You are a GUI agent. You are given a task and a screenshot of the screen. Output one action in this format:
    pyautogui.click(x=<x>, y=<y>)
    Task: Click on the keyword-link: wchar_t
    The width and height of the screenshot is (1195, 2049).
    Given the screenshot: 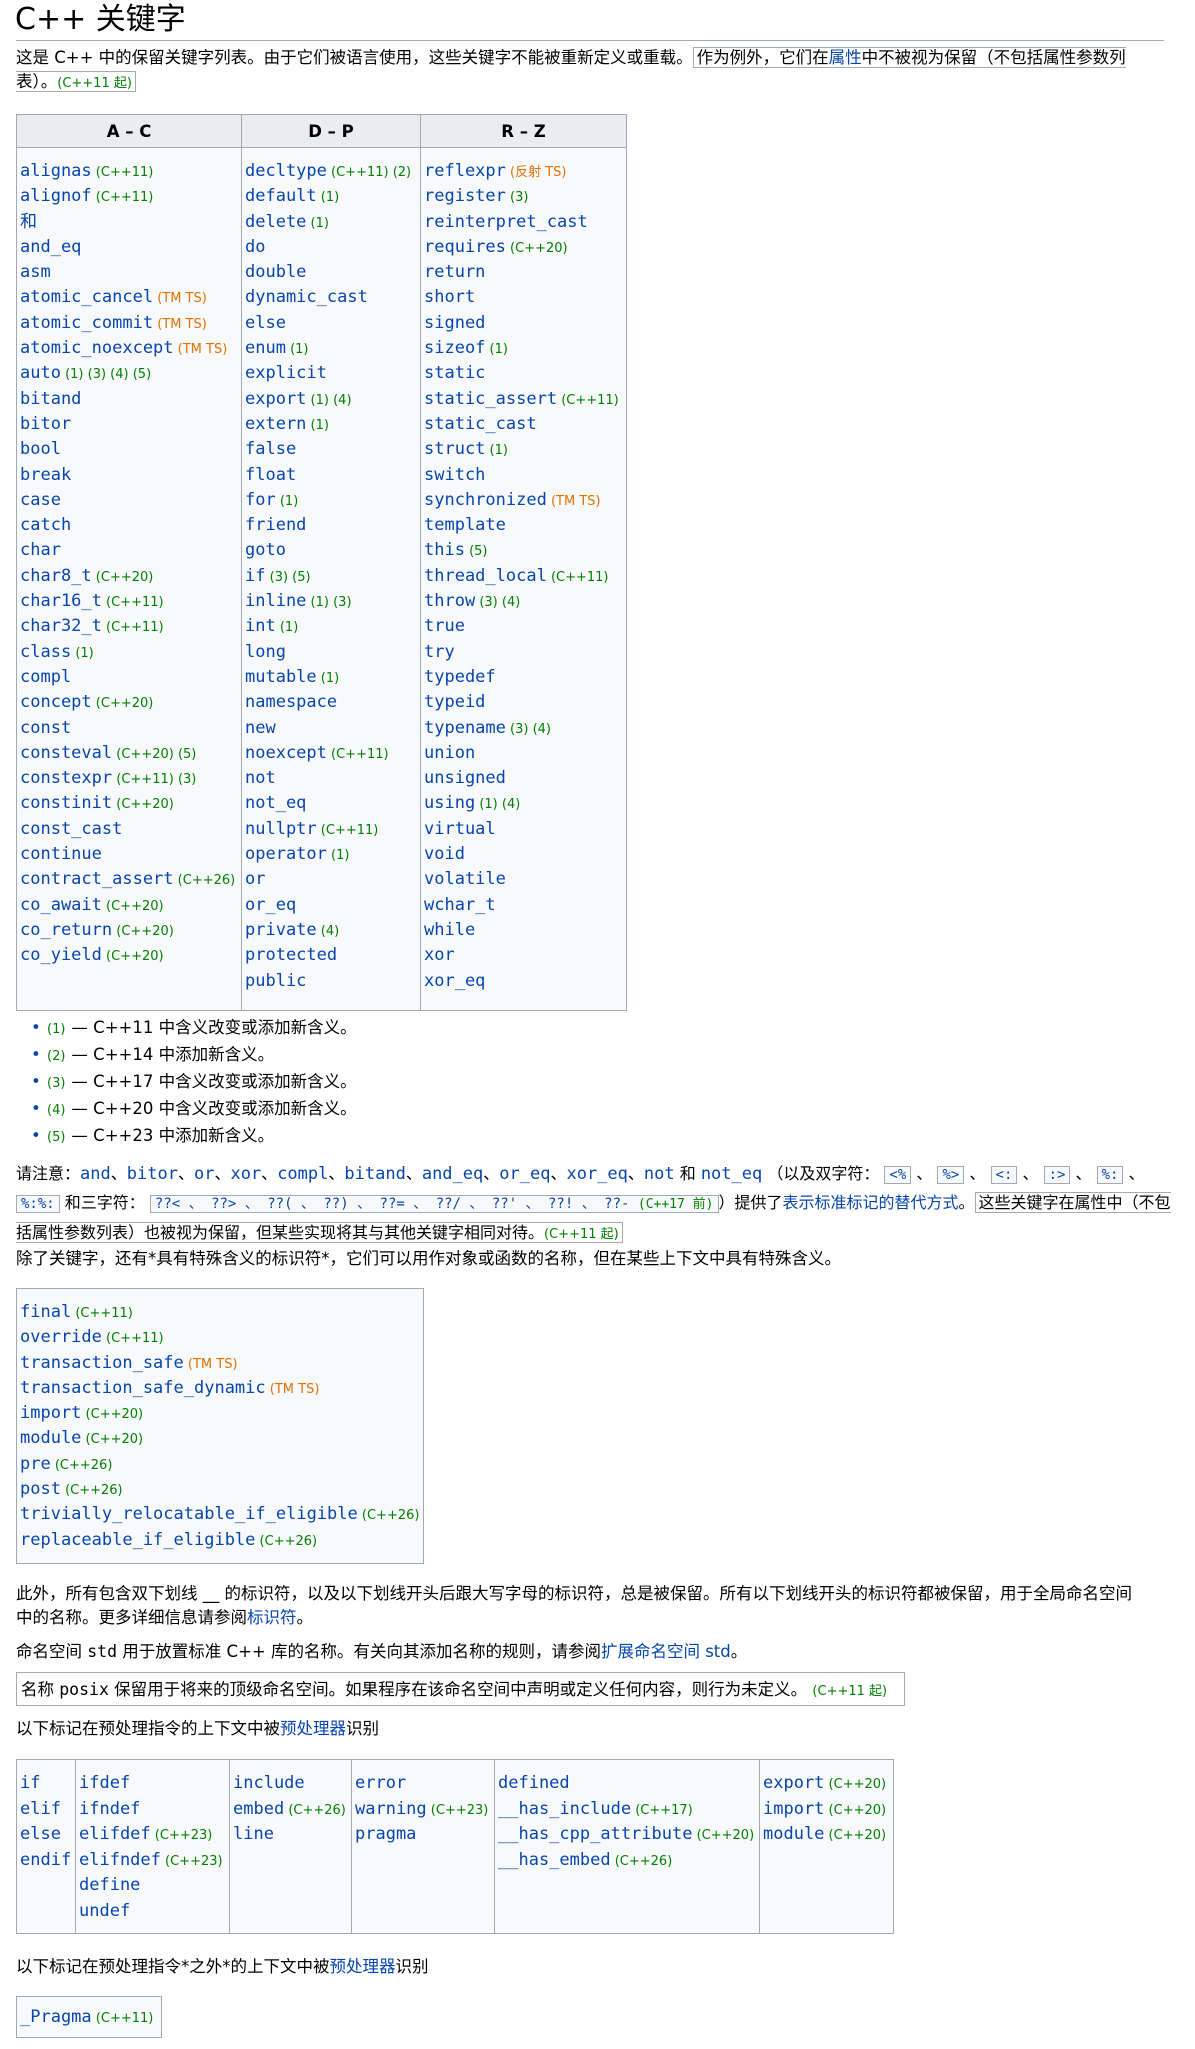 What is the action you would take?
    pyautogui.click(x=460, y=905)
    